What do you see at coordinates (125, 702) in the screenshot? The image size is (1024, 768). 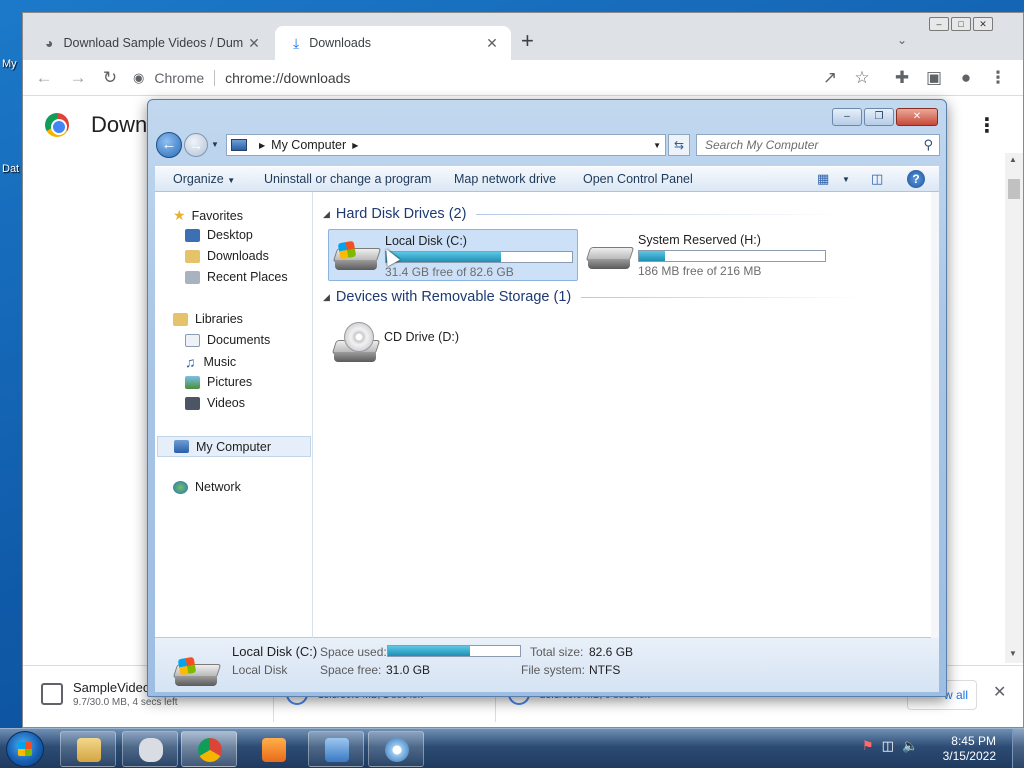 I see `download-status: 9.7/30.0 MB, 4 secs left` at bounding box center [125, 702].